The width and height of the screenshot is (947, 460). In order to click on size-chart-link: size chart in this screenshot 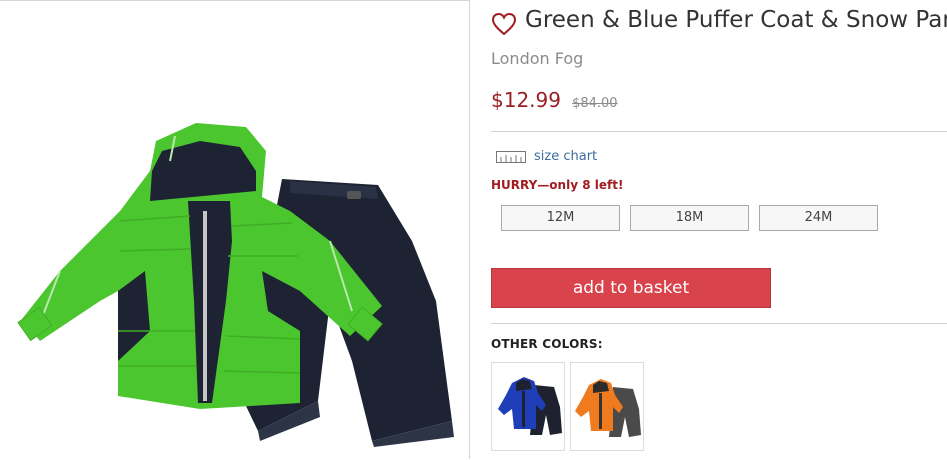, I will do `click(546, 156)`.